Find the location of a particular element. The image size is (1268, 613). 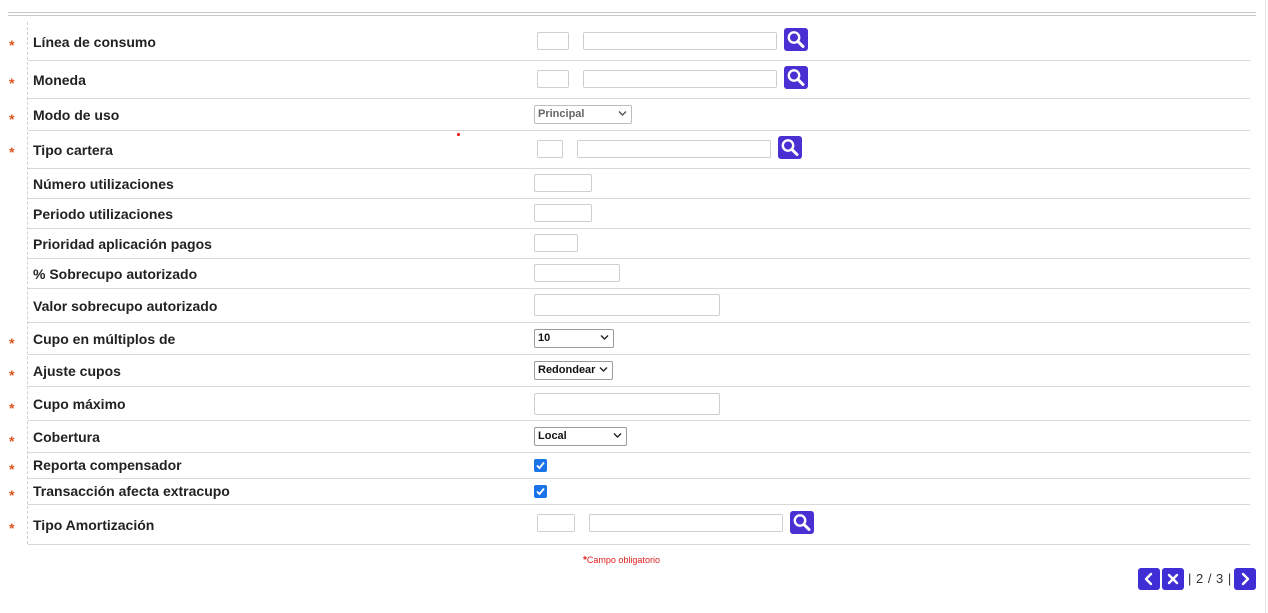

label-periodo-utilizaciones: Periodo utilizaciones is located at coordinates (103, 214).